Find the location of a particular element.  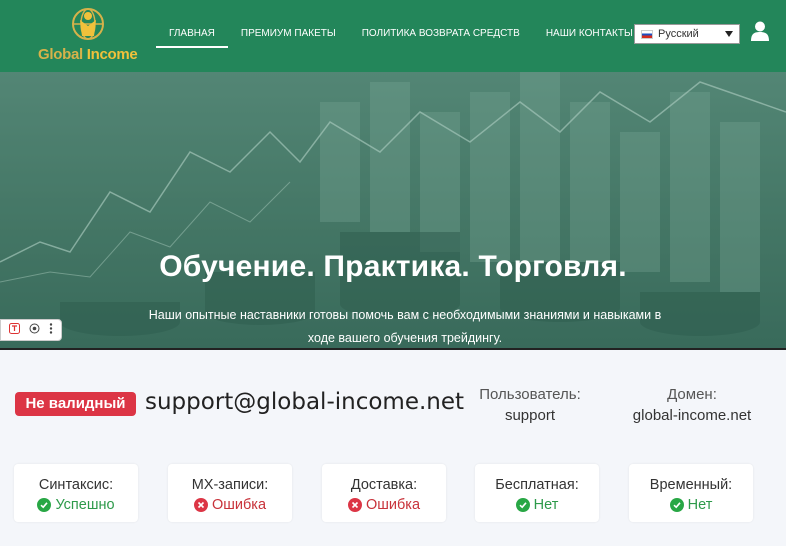

check-card-free: Бесплатная: Нет is located at coordinates (537, 493).